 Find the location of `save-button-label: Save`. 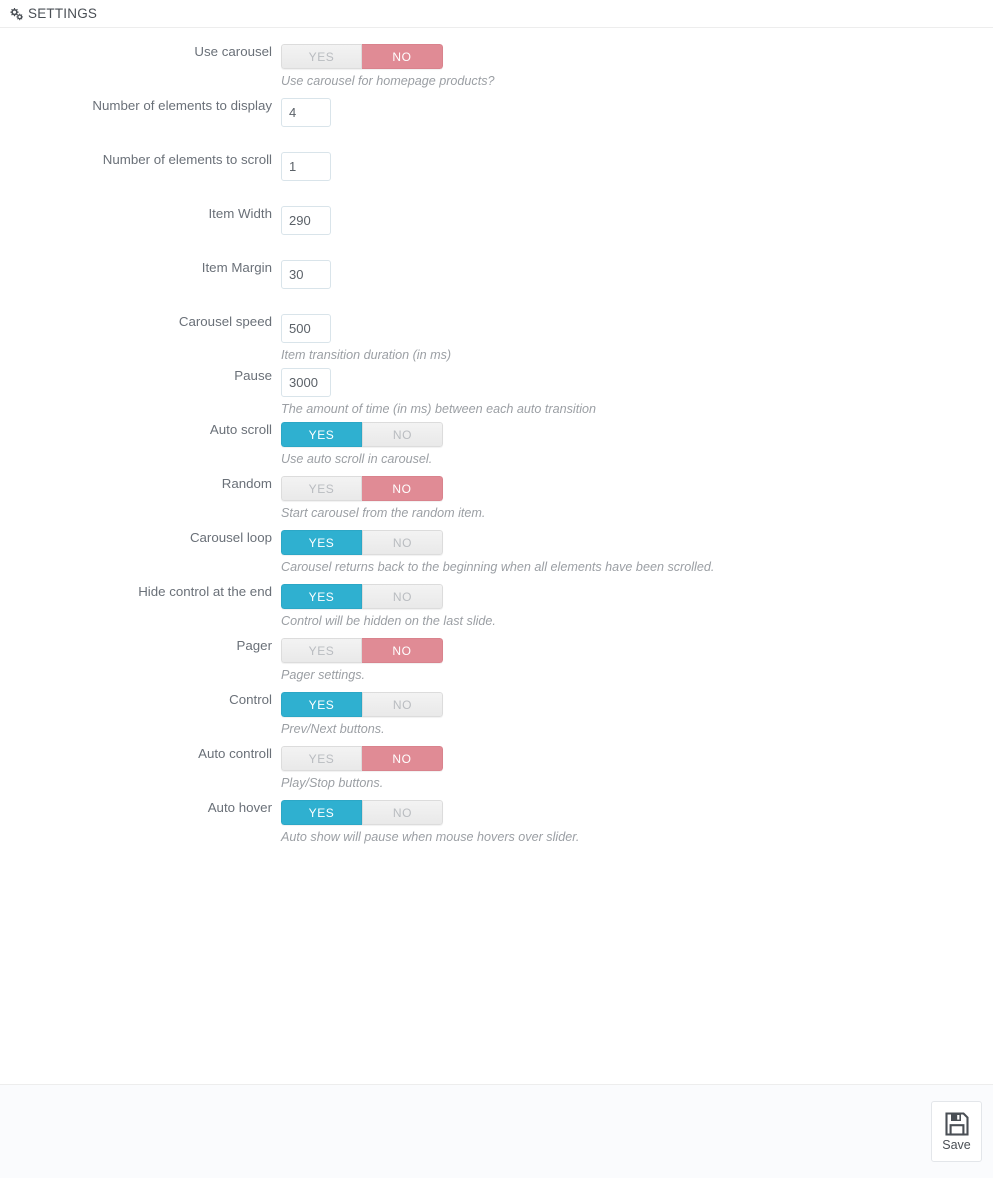

save-button-label: Save is located at coordinates (956, 1145).